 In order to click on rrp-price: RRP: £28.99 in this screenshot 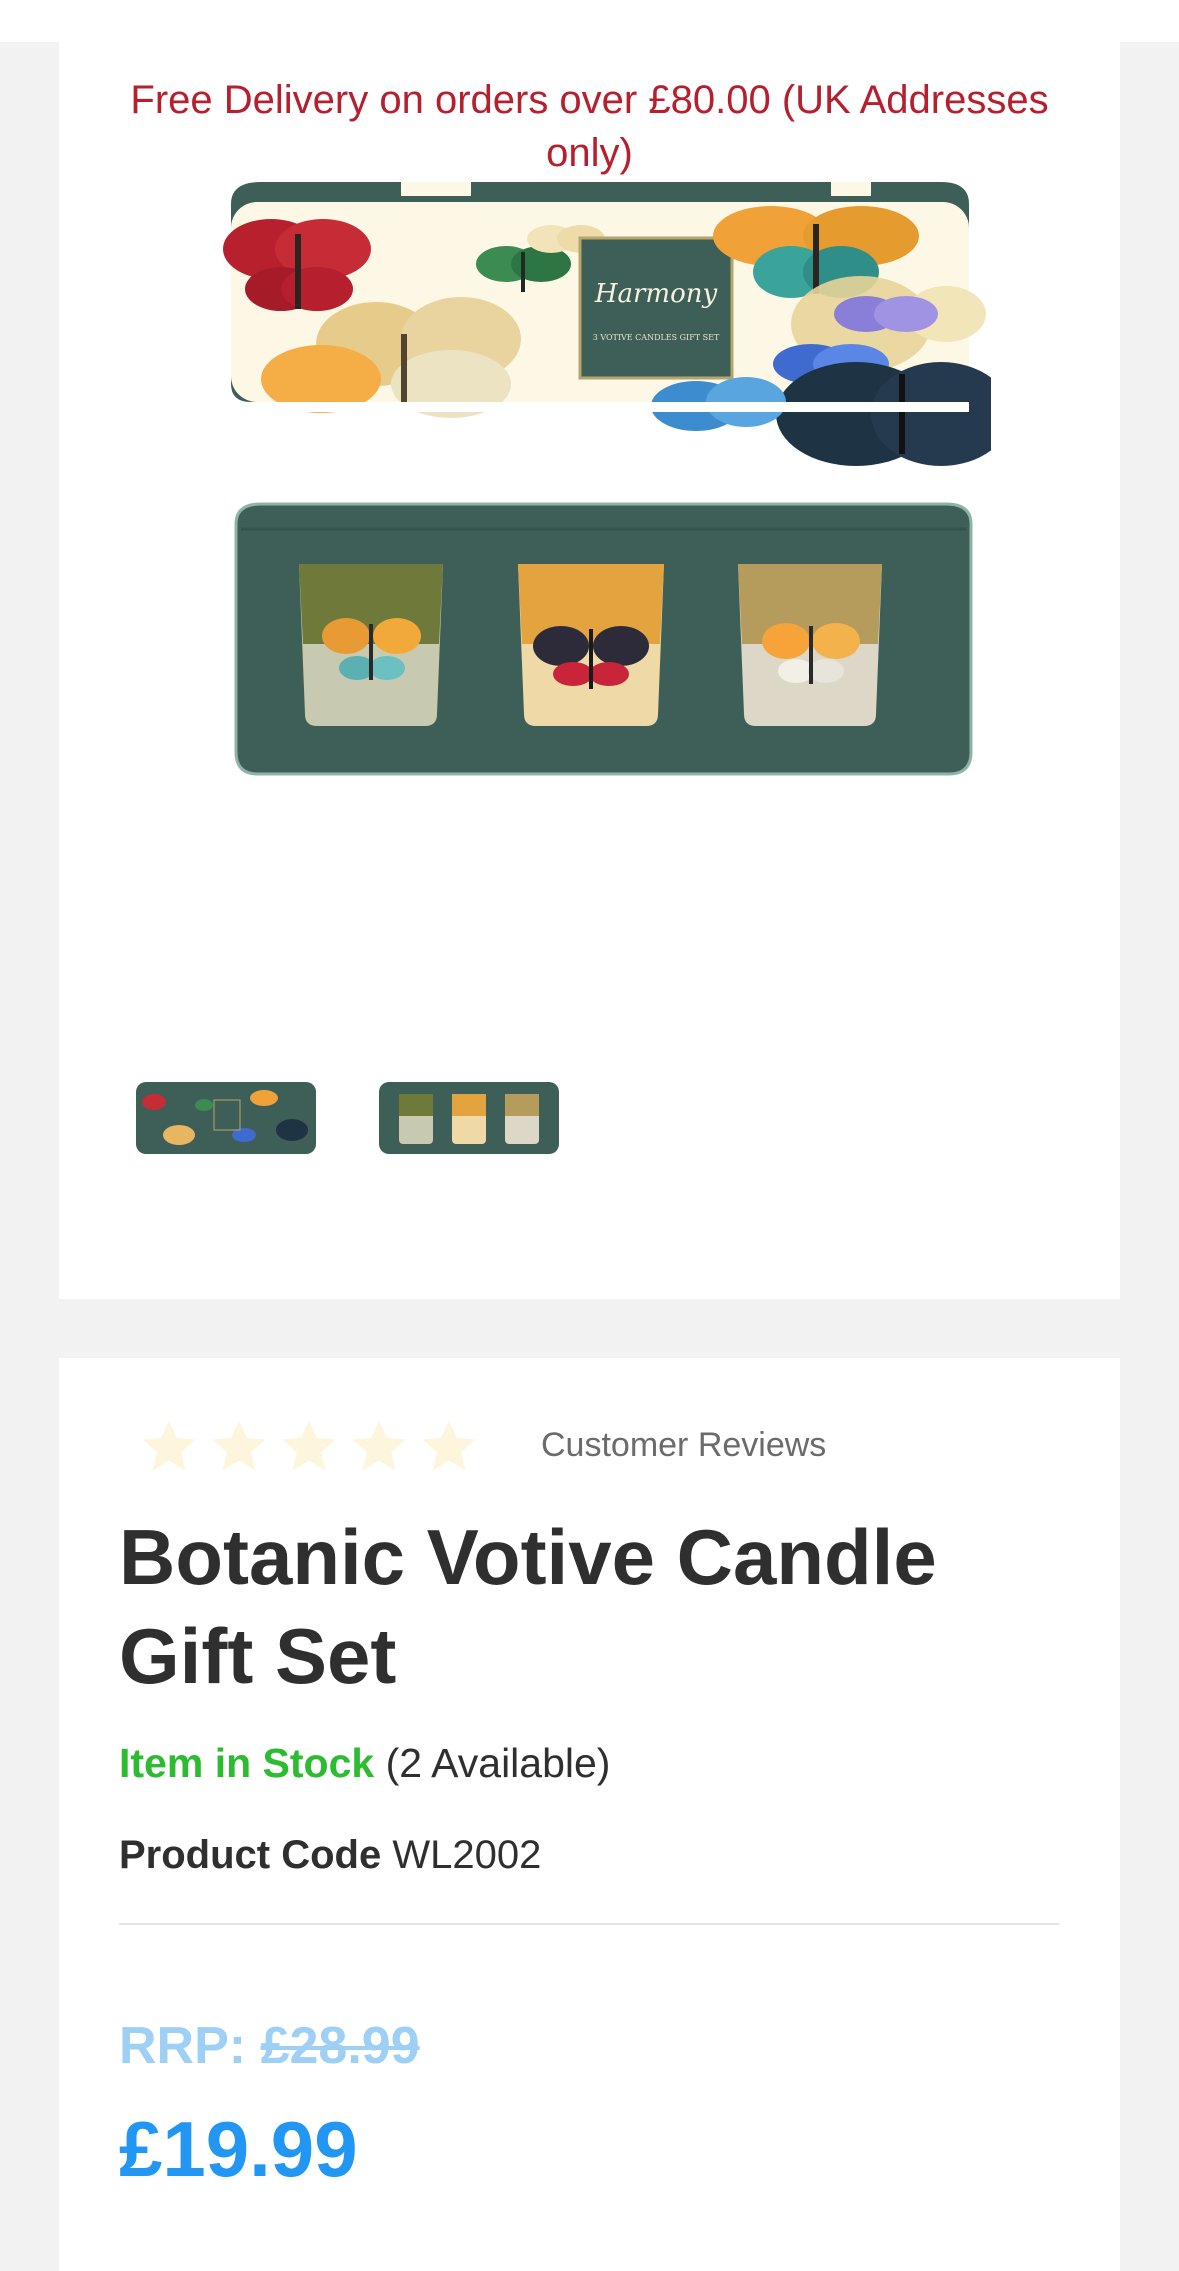, I will do `click(269, 2046)`.